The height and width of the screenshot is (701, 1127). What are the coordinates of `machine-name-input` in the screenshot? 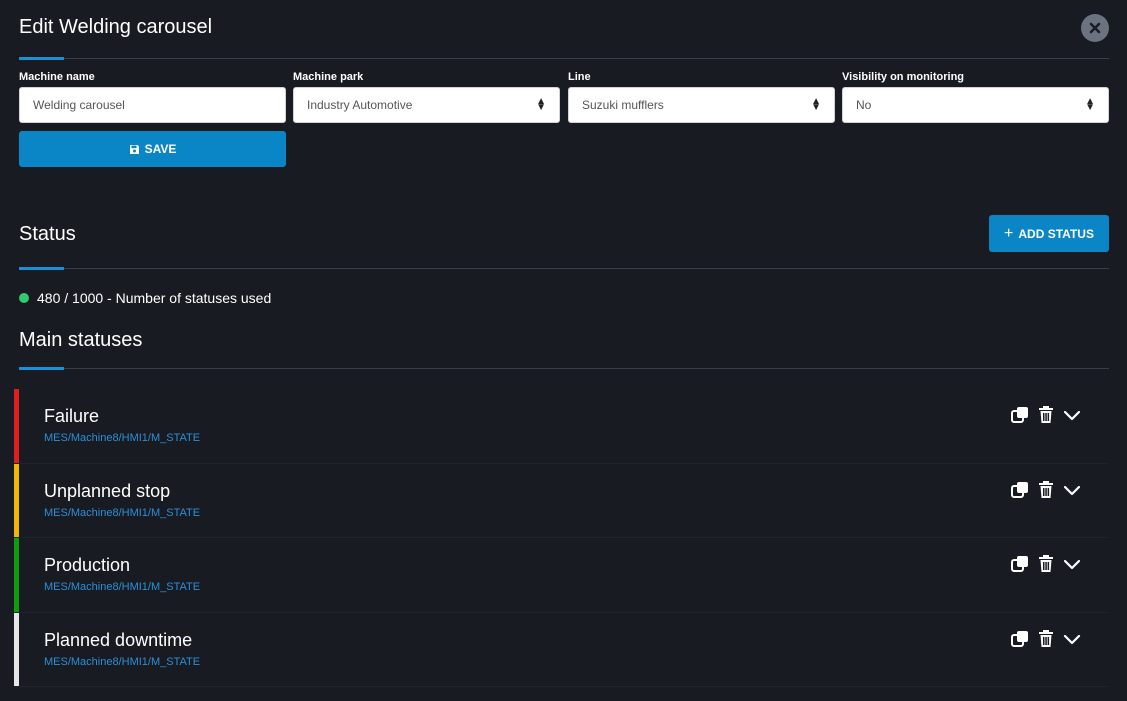 It's located at (152, 105).